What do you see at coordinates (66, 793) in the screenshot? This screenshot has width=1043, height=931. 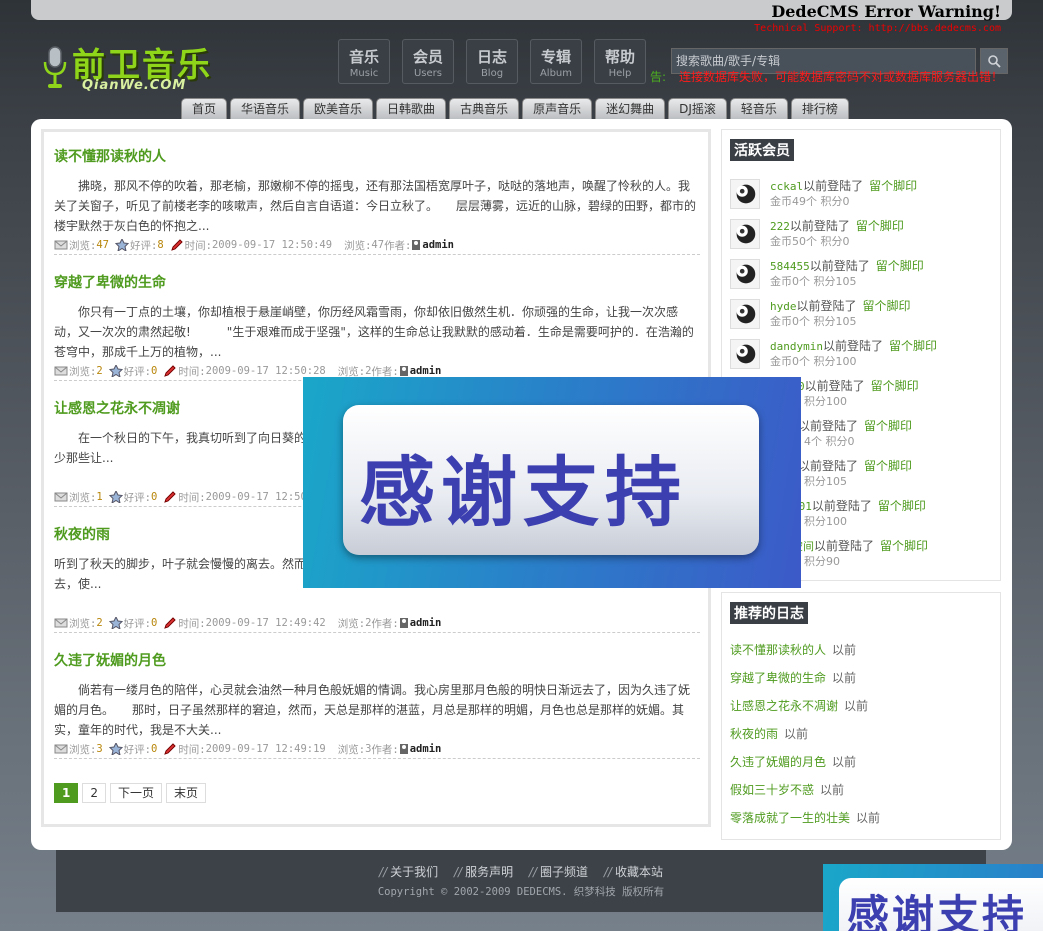 I see `page-1: 1` at bounding box center [66, 793].